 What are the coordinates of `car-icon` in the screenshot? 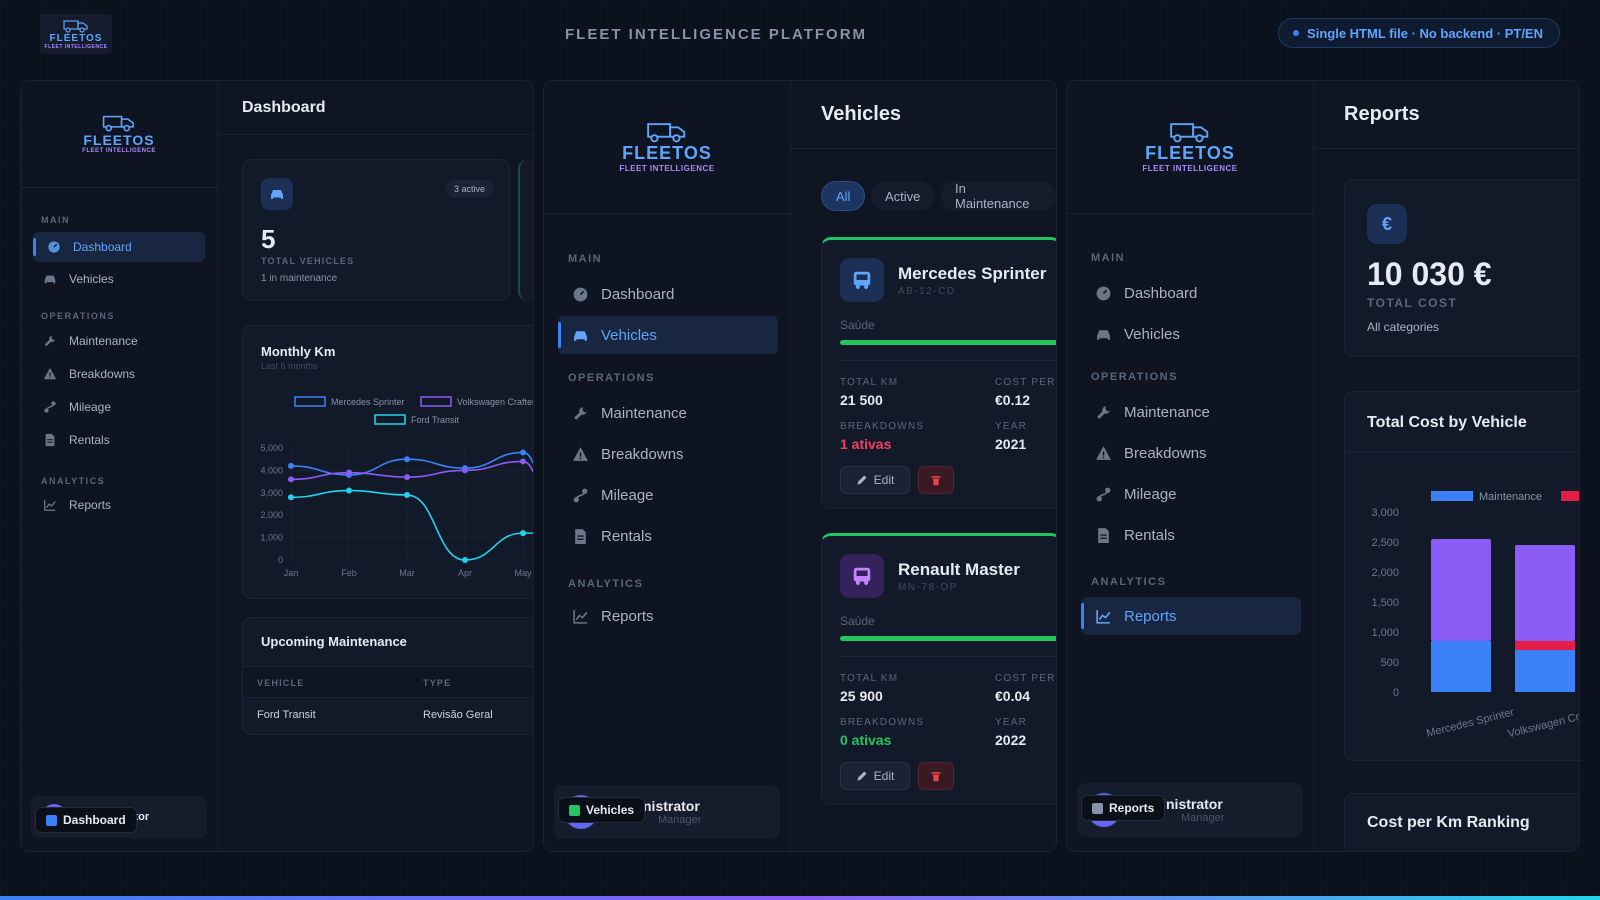 It's located at (862, 280).